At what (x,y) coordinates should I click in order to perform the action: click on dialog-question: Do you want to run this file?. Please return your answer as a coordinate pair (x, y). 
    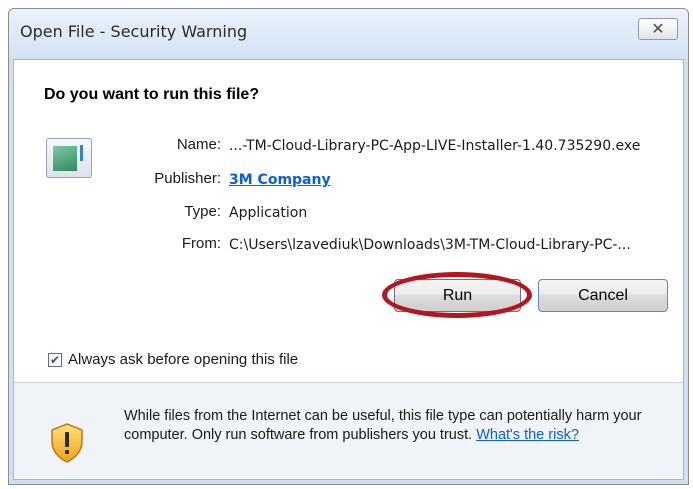
    Looking at the image, I should click on (152, 94).